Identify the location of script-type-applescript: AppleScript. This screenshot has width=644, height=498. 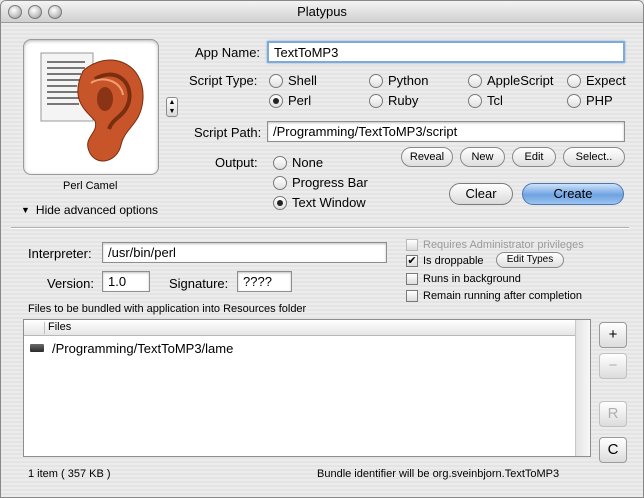
(510, 80).